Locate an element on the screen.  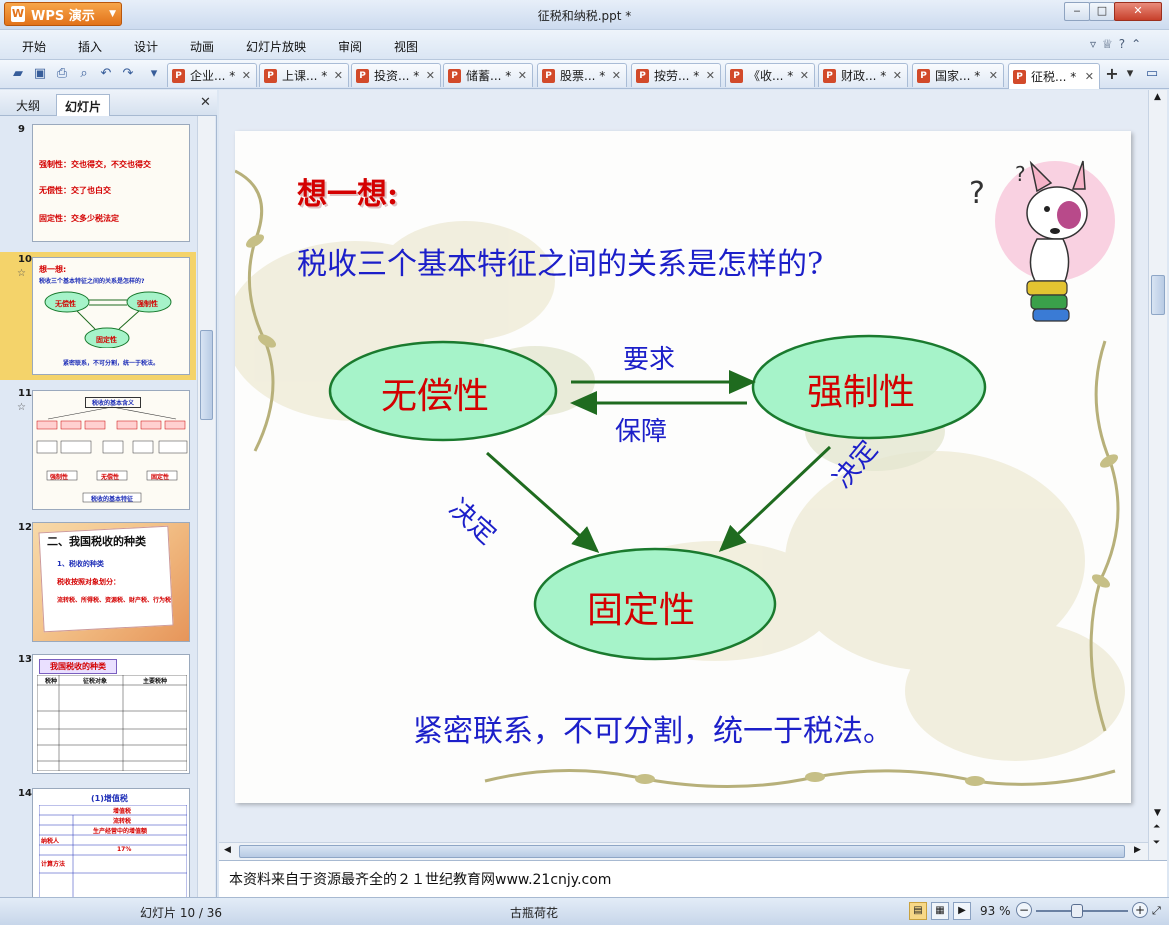
tab-outline: 大纲 is located at coordinates (28, 105).